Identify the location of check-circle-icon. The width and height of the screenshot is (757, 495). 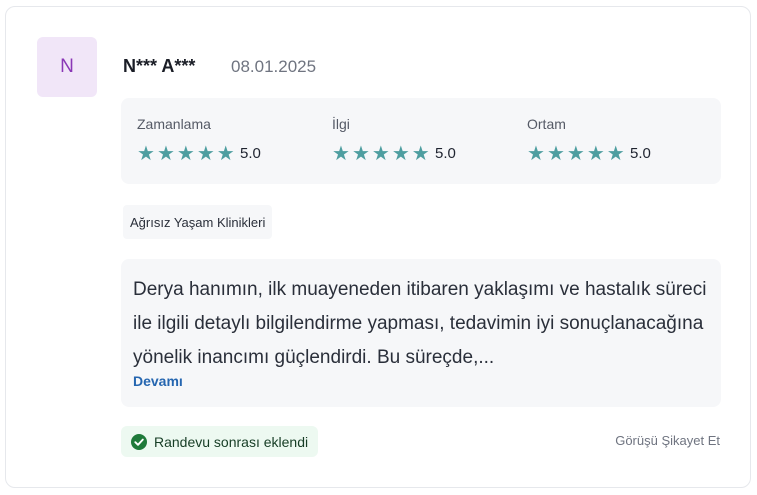
(139, 441).